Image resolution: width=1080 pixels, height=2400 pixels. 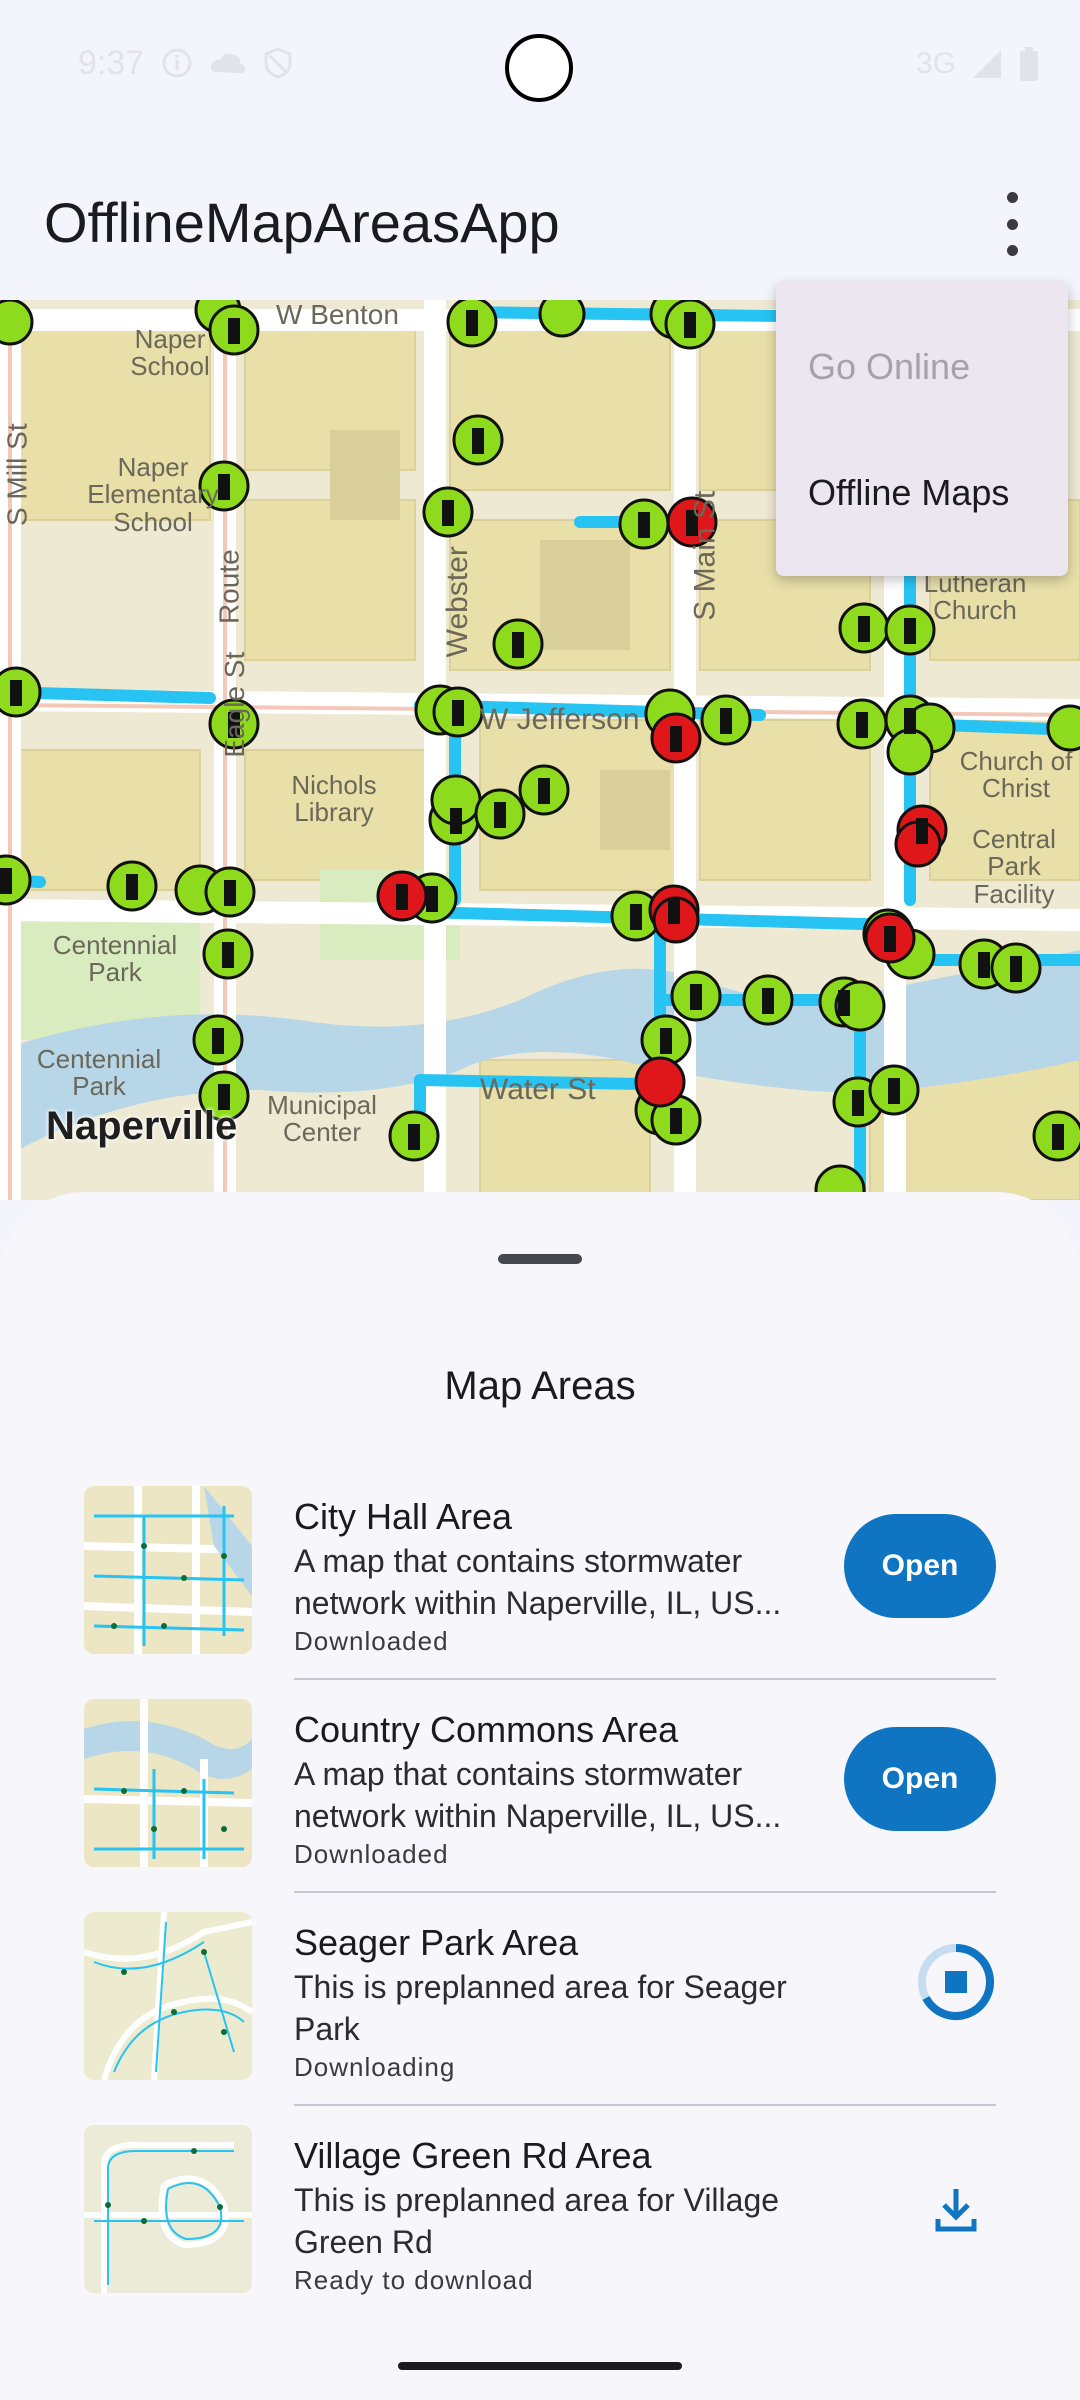 What do you see at coordinates (540, 1386) in the screenshot?
I see `sheet-title: Map Areas` at bounding box center [540, 1386].